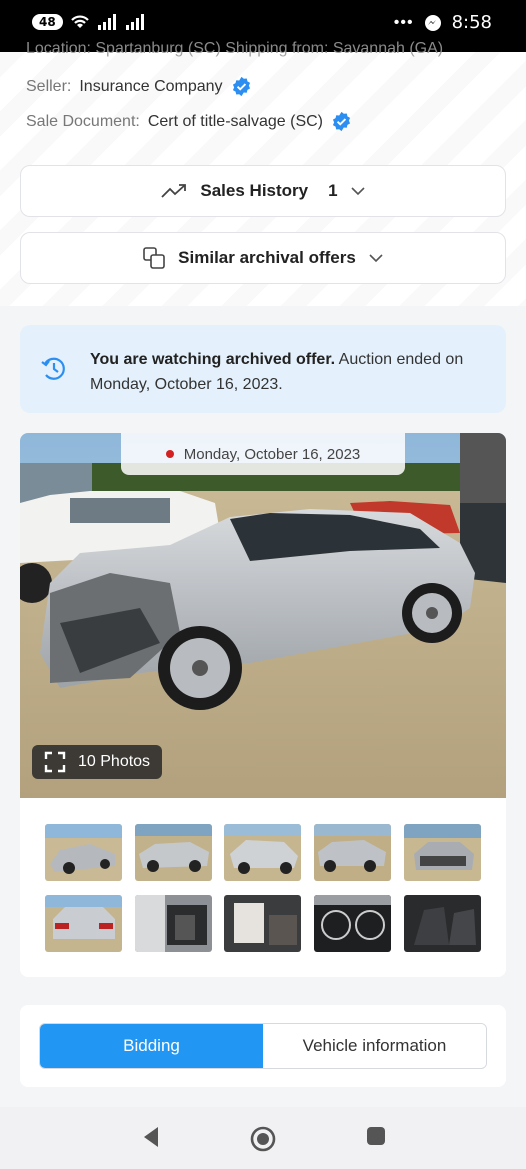  What do you see at coordinates (154, 258) in the screenshot?
I see `copy-icon` at bounding box center [154, 258].